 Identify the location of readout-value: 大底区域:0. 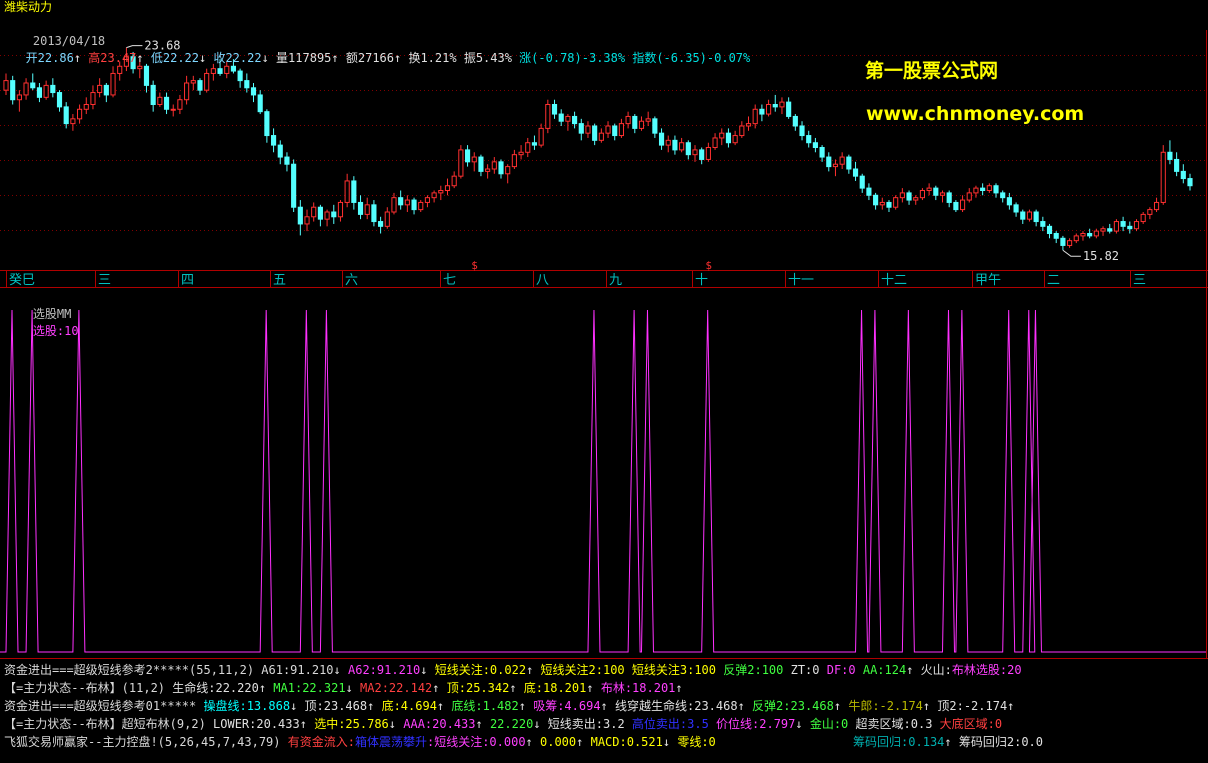
(967, 724).